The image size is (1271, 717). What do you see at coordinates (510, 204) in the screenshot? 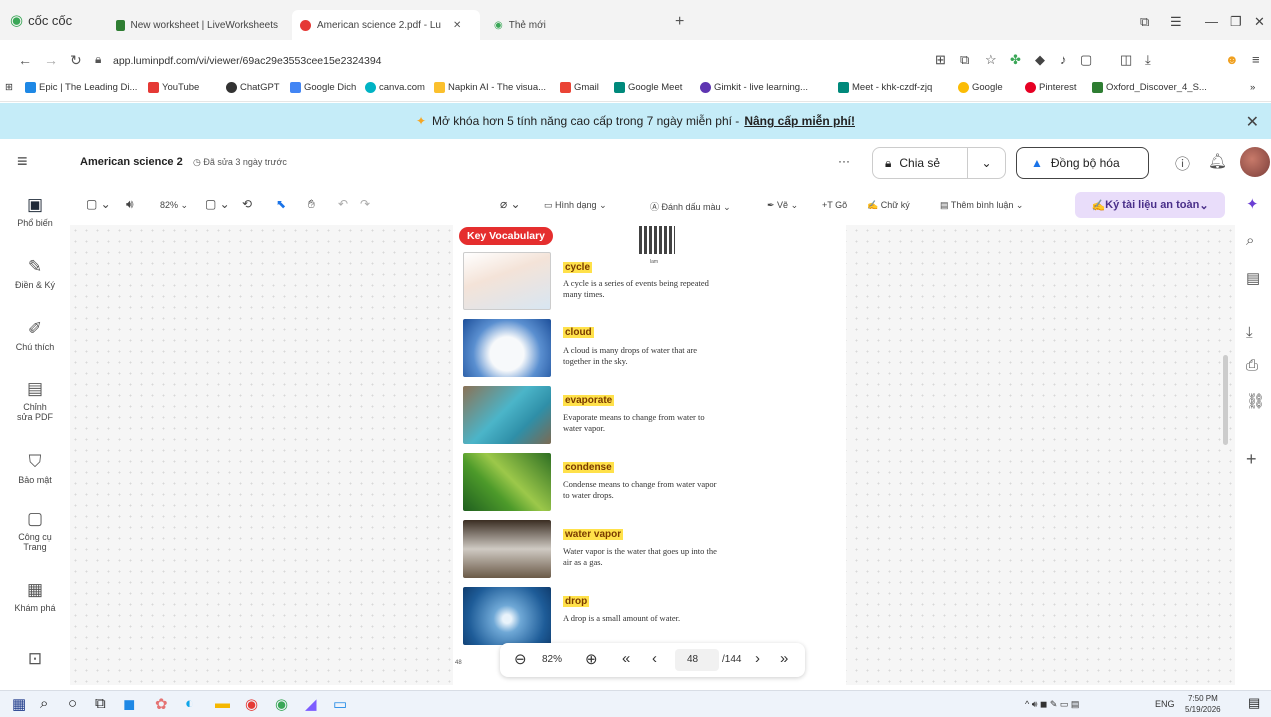
I see `eraser-icon: ⌀ ⌄` at bounding box center [510, 204].